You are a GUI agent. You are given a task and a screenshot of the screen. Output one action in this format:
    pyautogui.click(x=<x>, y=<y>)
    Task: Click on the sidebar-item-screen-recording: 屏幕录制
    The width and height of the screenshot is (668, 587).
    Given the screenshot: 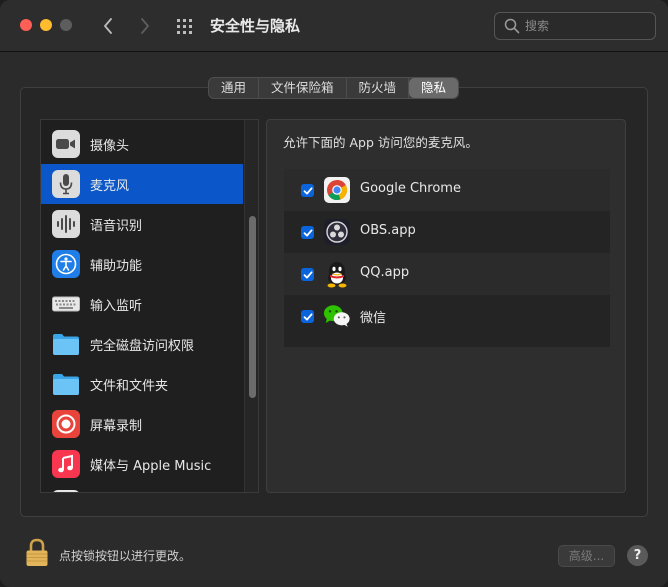 What is the action you would take?
    pyautogui.click(x=142, y=424)
    